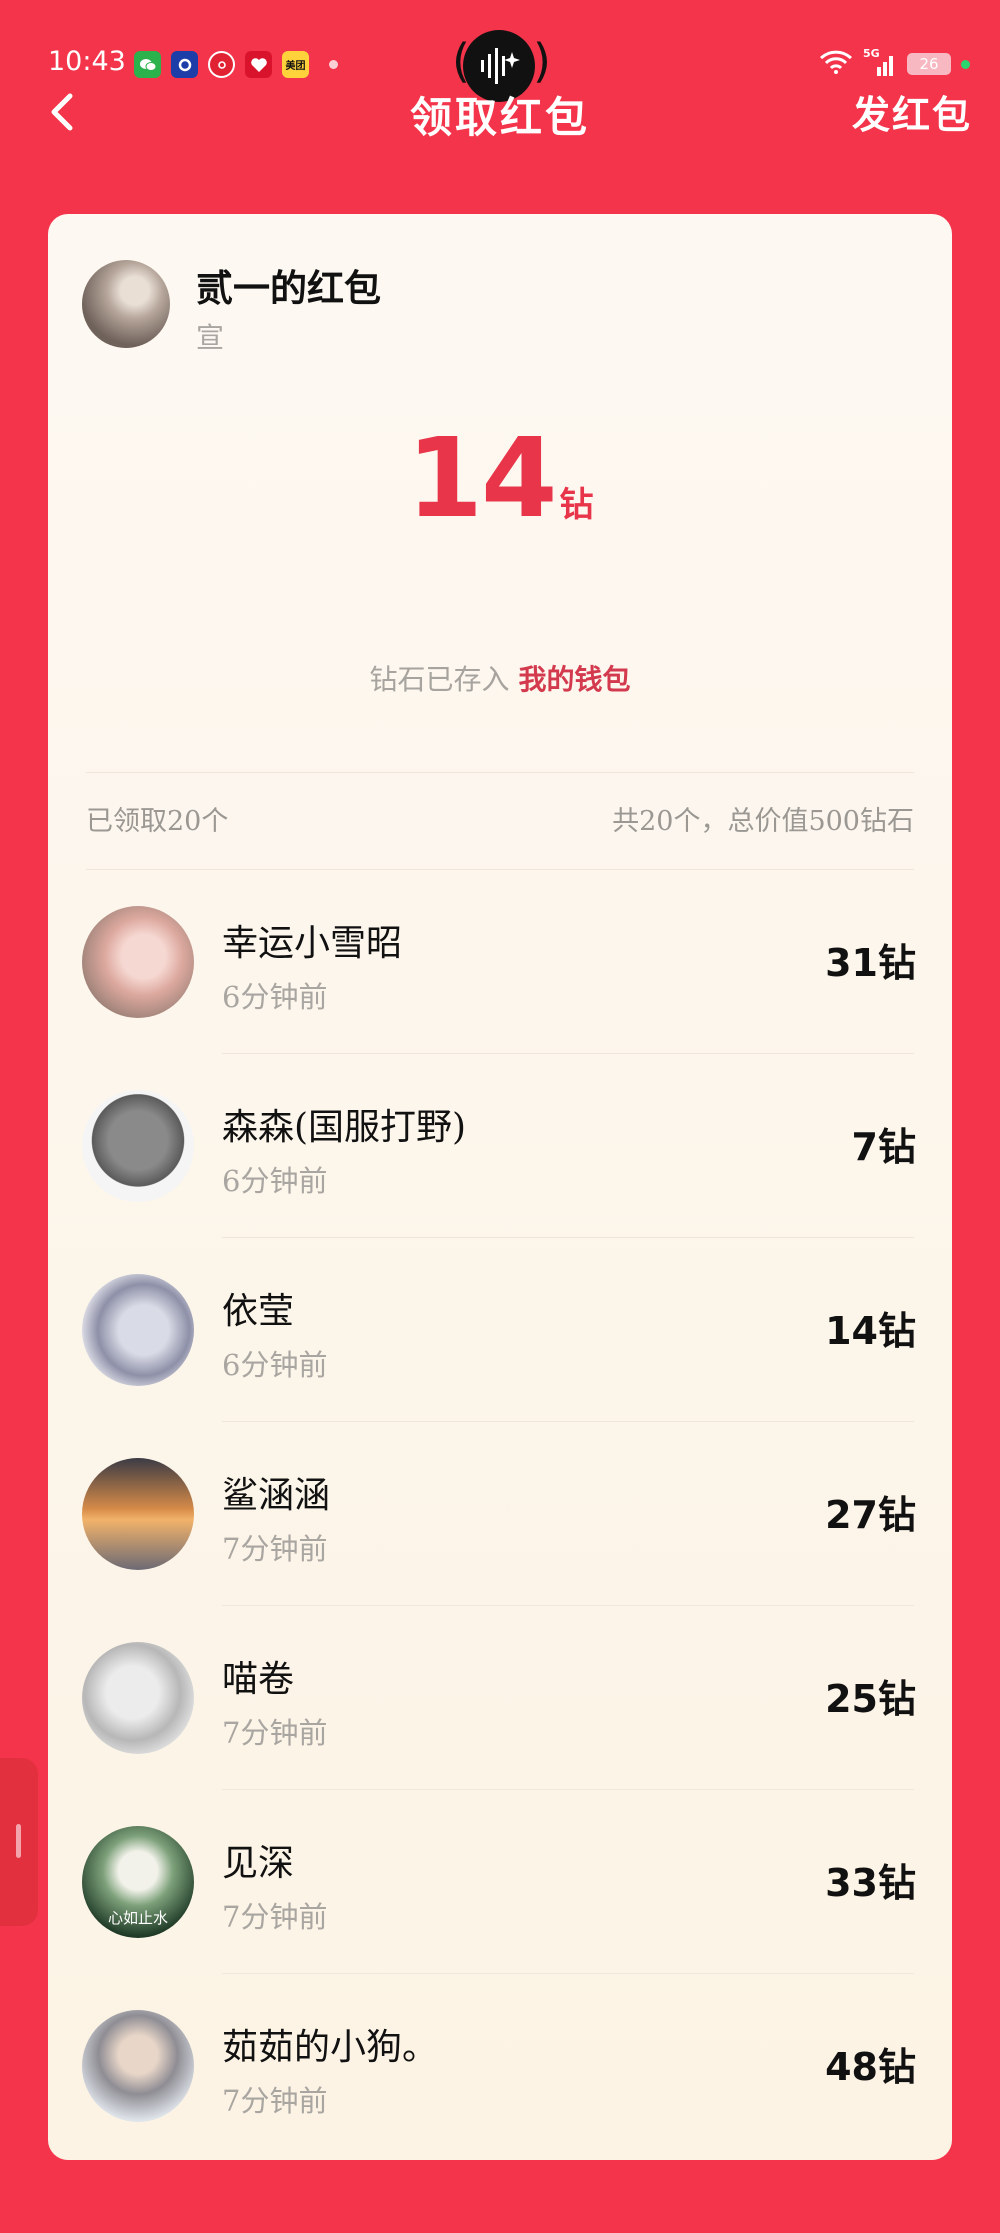 The image size is (1000, 2233). What do you see at coordinates (87, 61) in the screenshot?
I see `status-time: 10:43` at bounding box center [87, 61].